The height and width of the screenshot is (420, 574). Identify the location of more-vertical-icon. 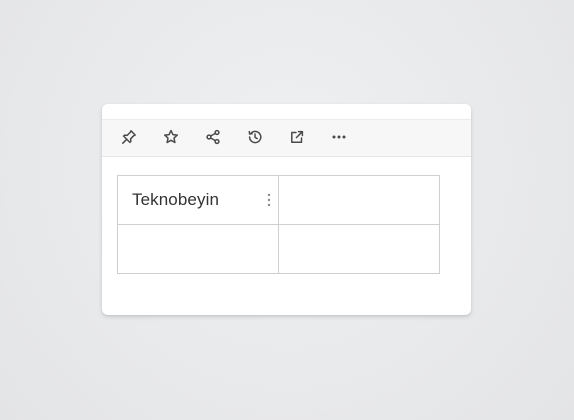
(269, 200).